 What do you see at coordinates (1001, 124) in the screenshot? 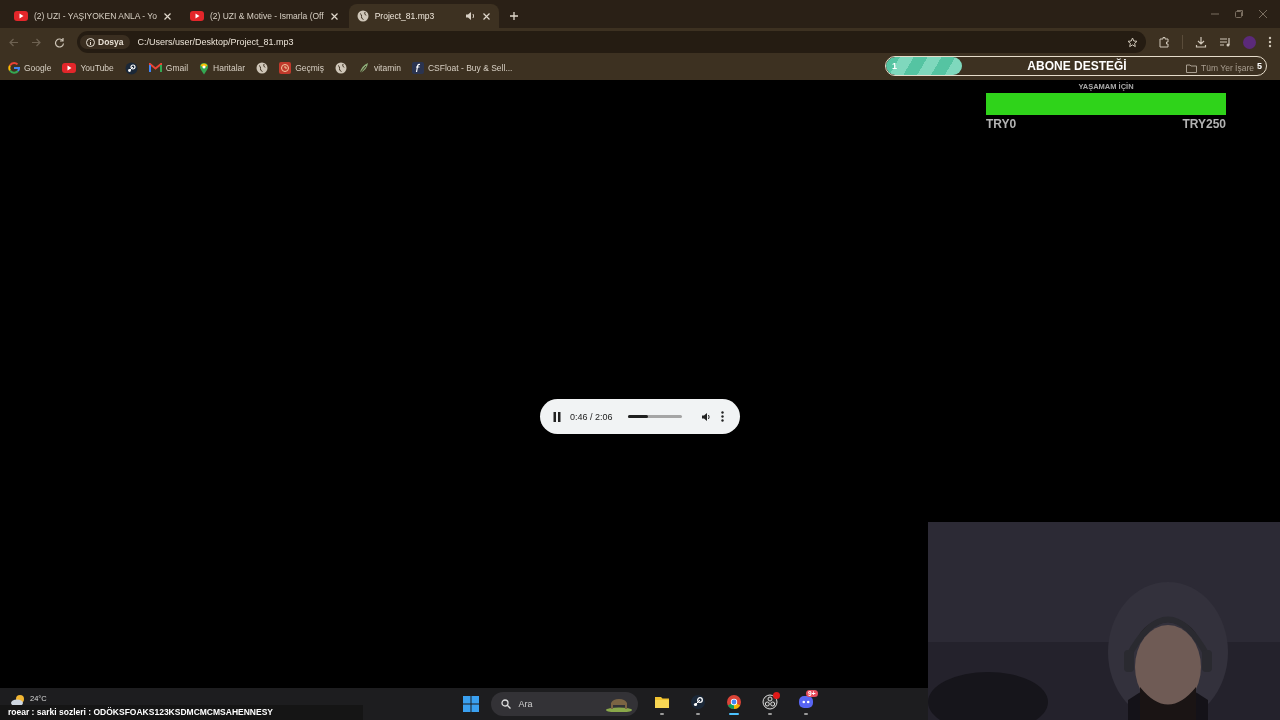
I see `goal-minimum: TRY0` at bounding box center [1001, 124].